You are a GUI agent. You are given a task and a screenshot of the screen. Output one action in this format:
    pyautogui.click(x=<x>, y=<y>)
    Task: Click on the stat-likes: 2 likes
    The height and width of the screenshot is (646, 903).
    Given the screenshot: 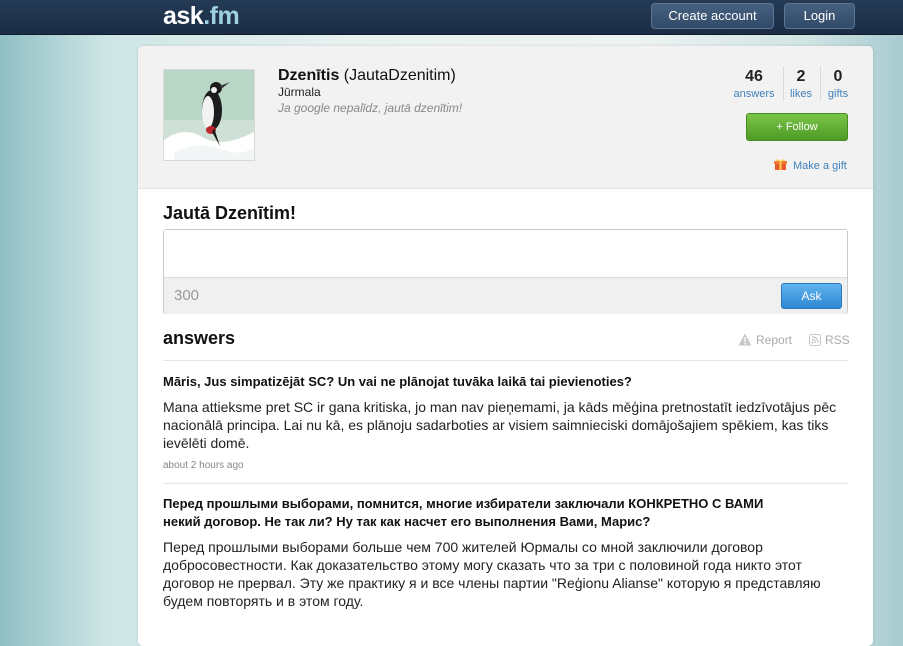 What is the action you would take?
    pyautogui.click(x=801, y=84)
    